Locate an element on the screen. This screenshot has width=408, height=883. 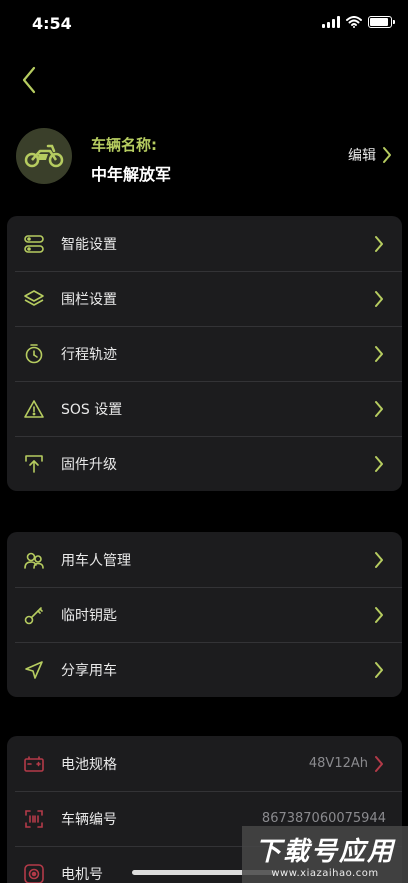
vehicle-name-label: 车辆名称: is located at coordinates (124, 145).